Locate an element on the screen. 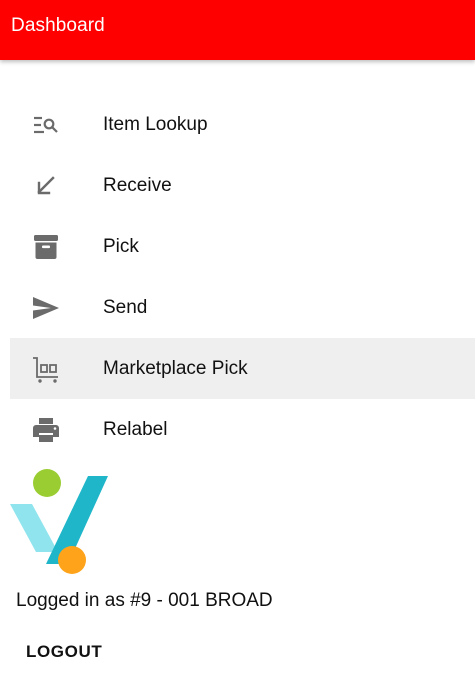 Image resolution: width=475 pixels, height=695 pixels. app-title: Dashboard is located at coordinates (58, 25).